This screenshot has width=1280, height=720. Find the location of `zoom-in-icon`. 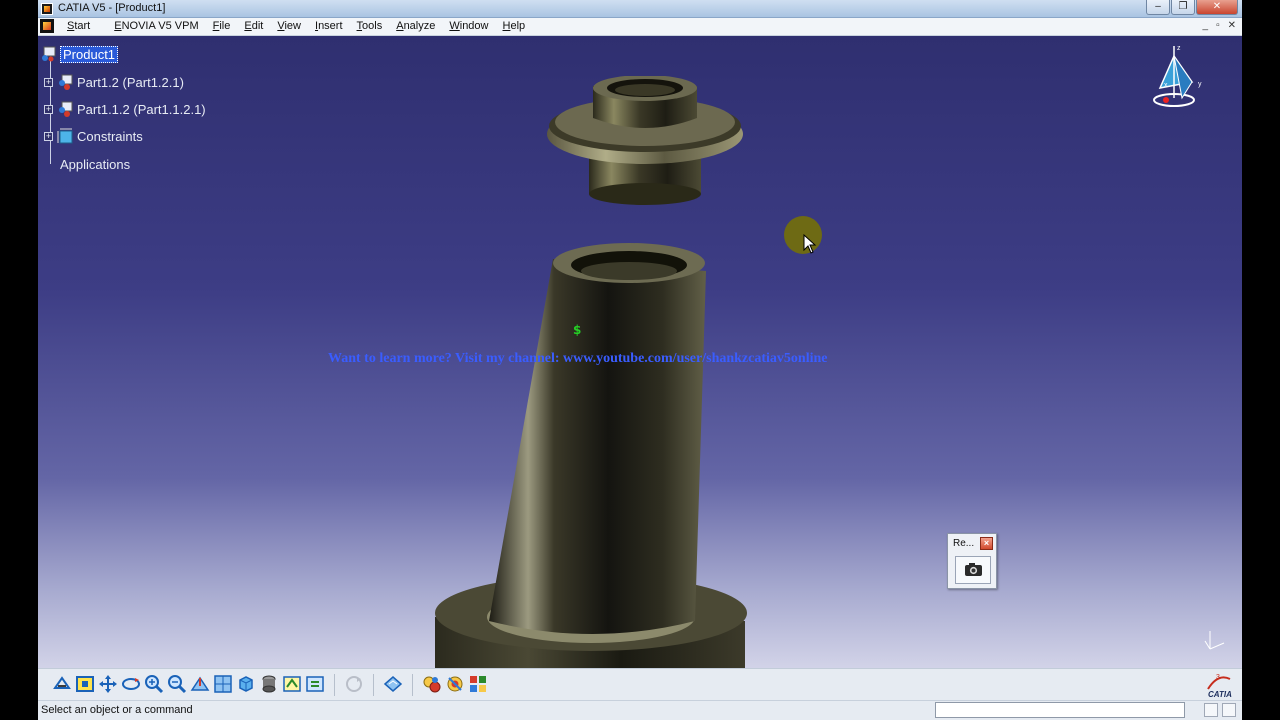

zoom-in-icon is located at coordinates (154, 684).